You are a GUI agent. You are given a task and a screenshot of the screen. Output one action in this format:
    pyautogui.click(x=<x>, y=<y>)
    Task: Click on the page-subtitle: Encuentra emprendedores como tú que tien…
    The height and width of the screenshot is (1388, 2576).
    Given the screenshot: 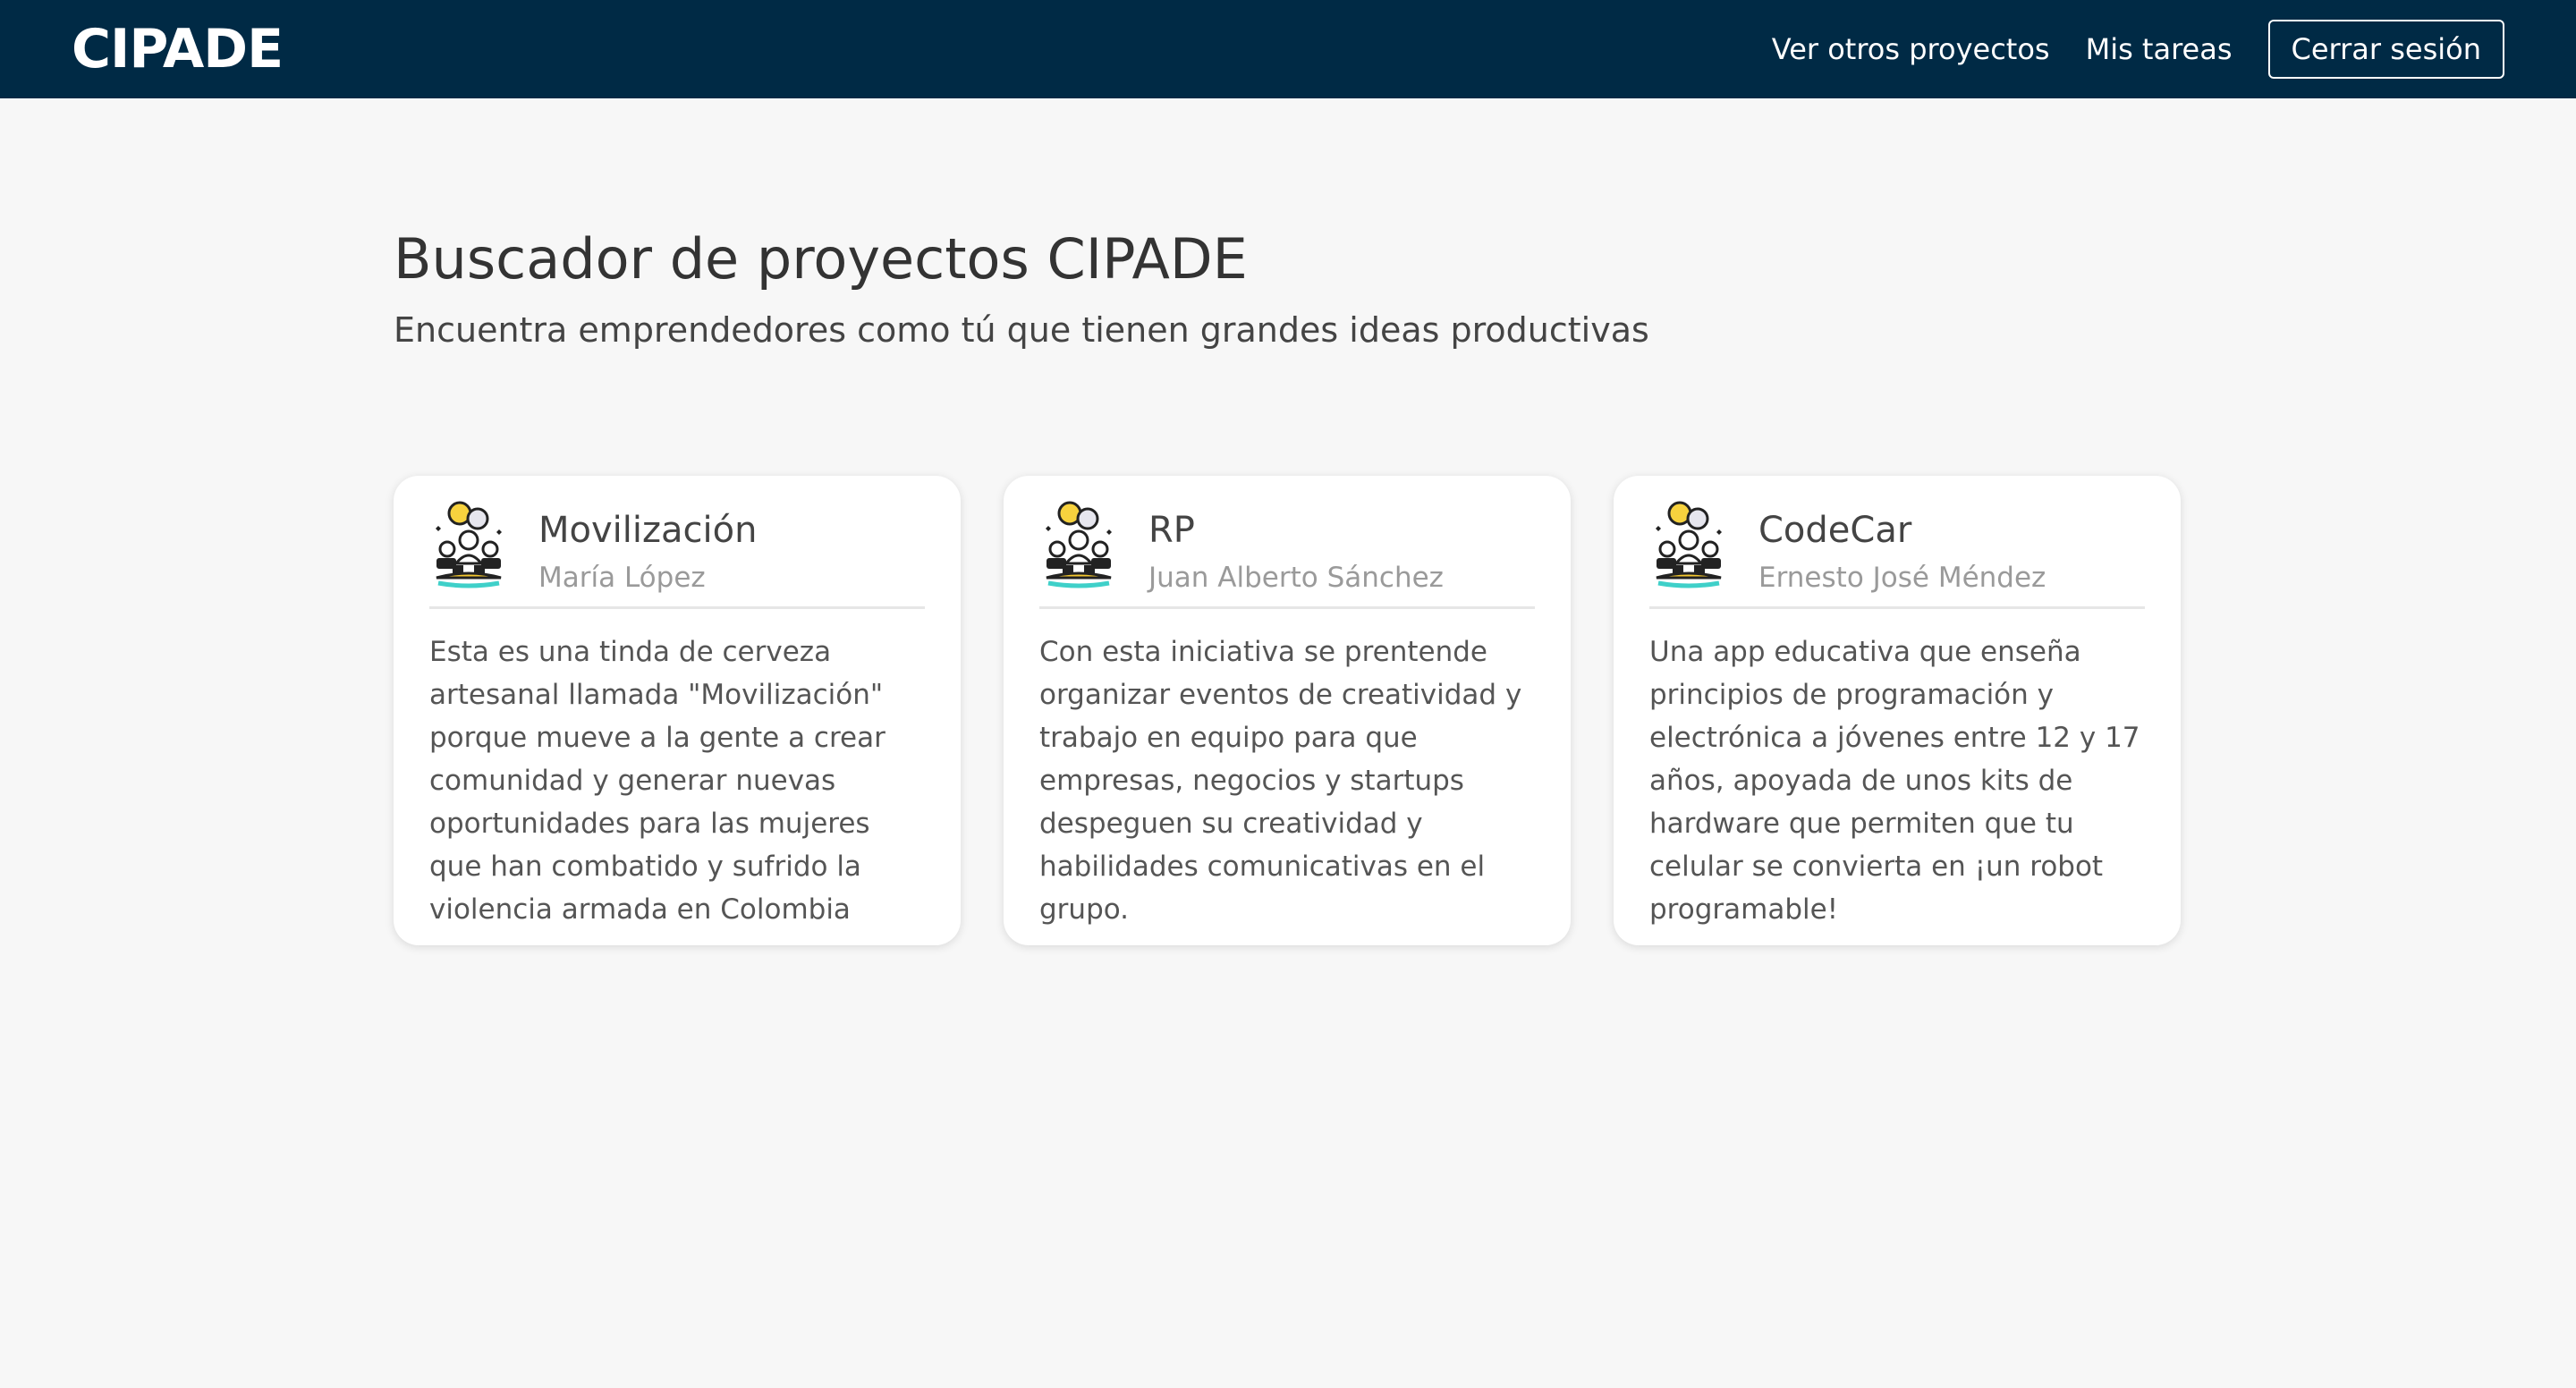 What is the action you would take?
    pyautogui.click(x=1021, y=330)
    